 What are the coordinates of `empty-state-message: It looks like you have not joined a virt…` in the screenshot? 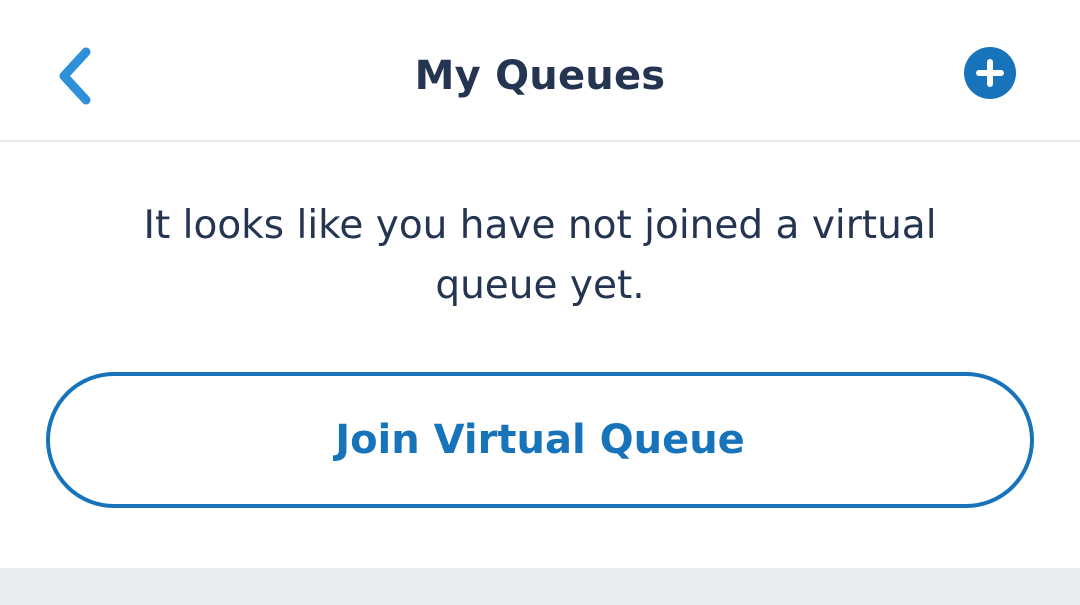 It's located at (540, 255).